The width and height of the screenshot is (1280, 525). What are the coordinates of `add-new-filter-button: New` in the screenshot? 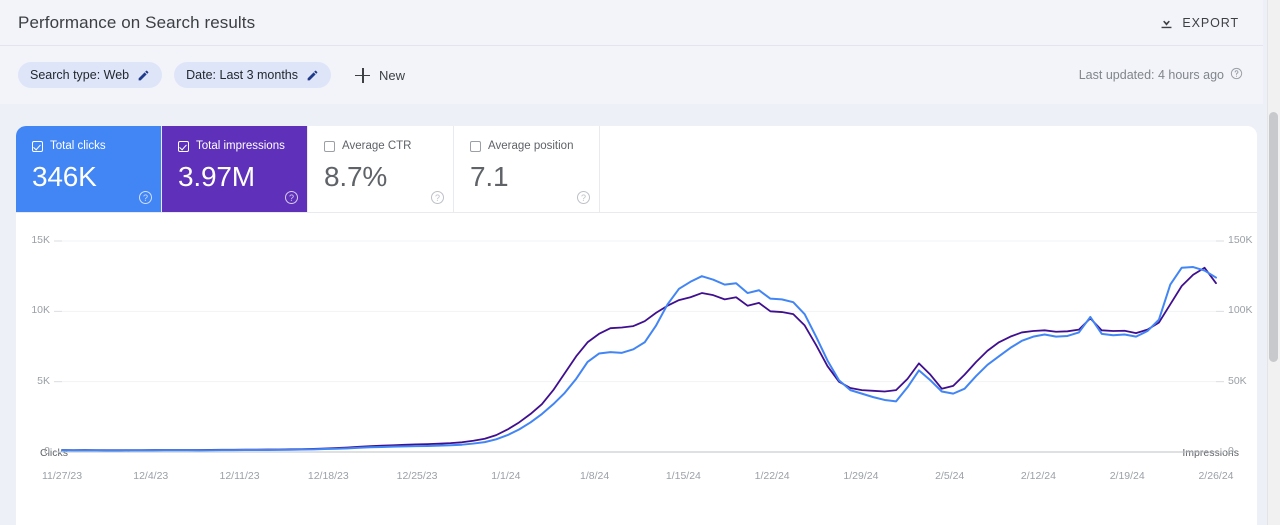 It's located at (380, 75).